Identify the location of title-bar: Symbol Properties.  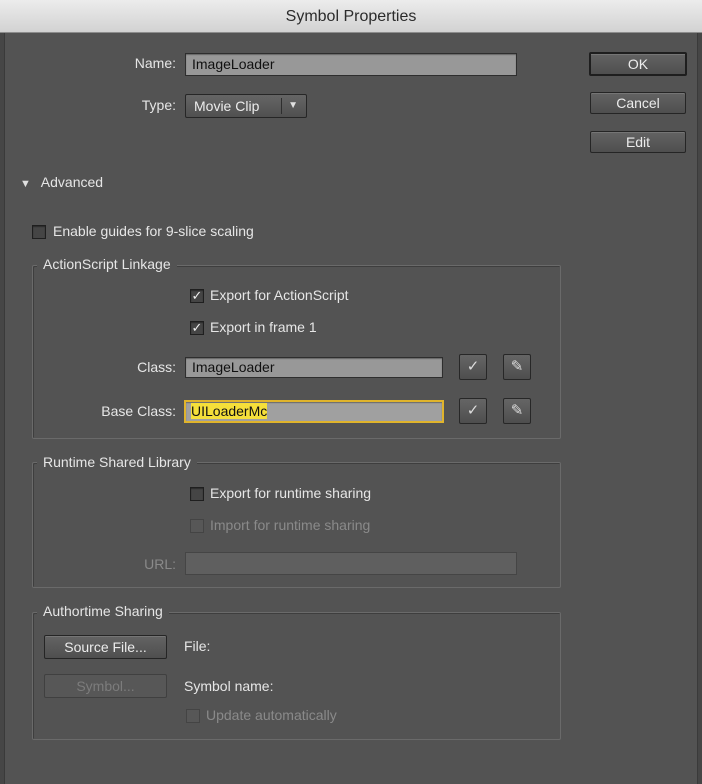
(351, 16).